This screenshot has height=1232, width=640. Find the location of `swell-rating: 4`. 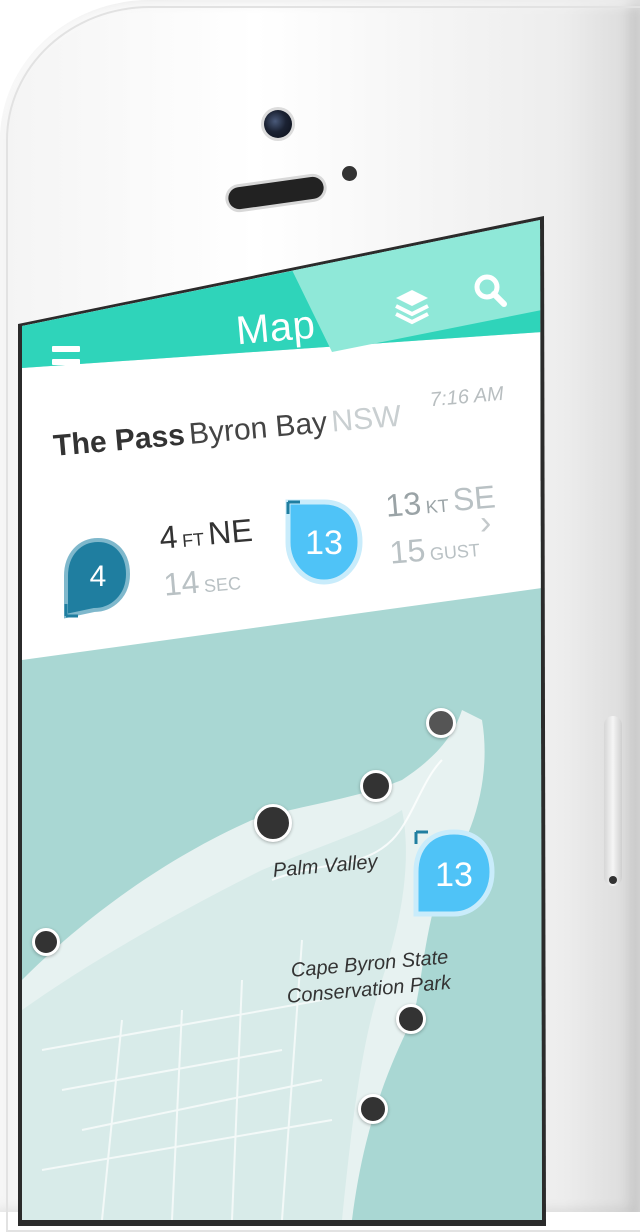

swell-rating: 4 is located at coordinates (98, 576).